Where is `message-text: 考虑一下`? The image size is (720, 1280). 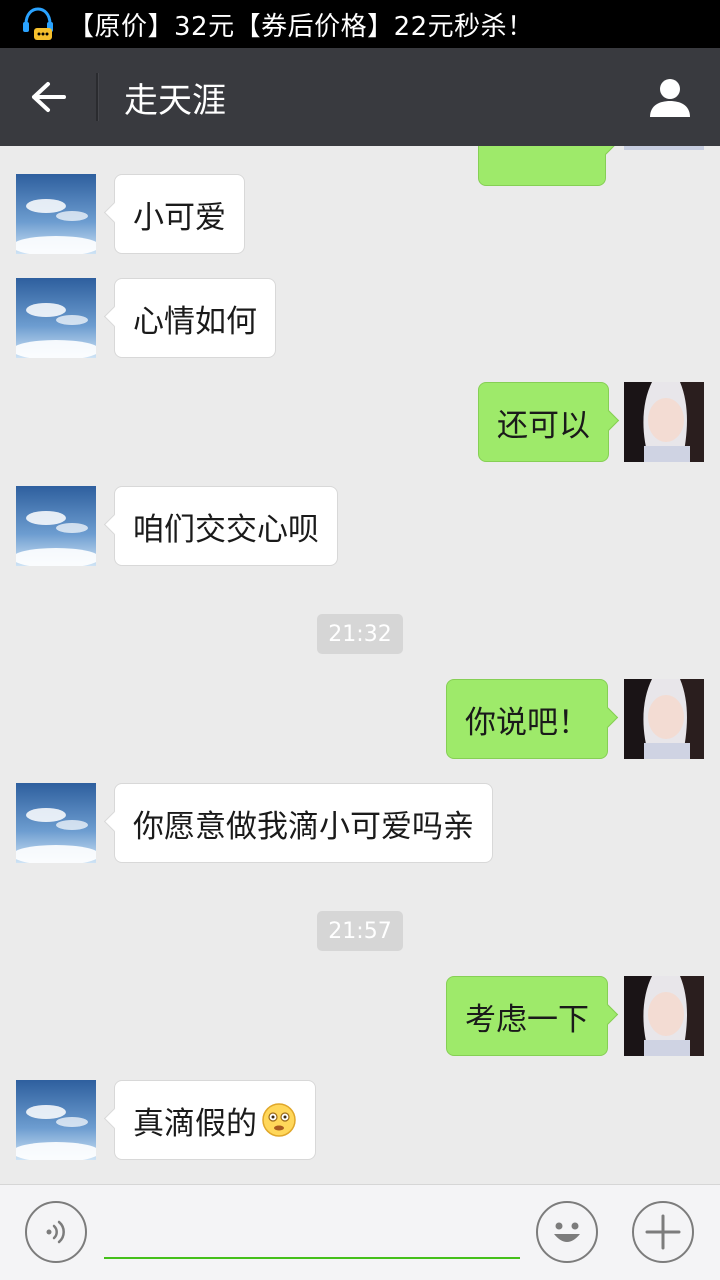
message-text: 考虑一下 is located at coordinates (527, 1019).